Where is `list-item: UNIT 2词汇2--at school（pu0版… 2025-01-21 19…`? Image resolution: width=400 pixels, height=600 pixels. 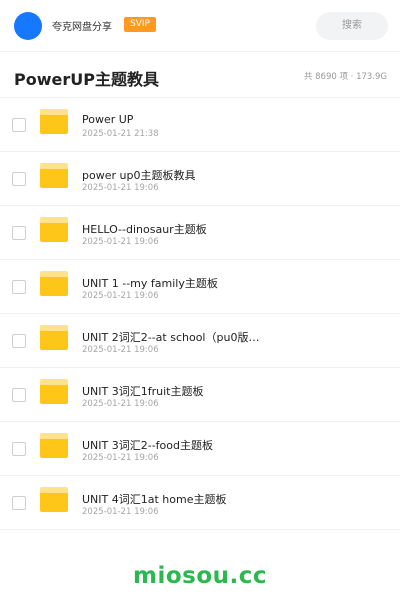 list-item: UNIT 2词汇2--at school（pu0版… 2025-01-21 19… is located at coordinates (200, 341).